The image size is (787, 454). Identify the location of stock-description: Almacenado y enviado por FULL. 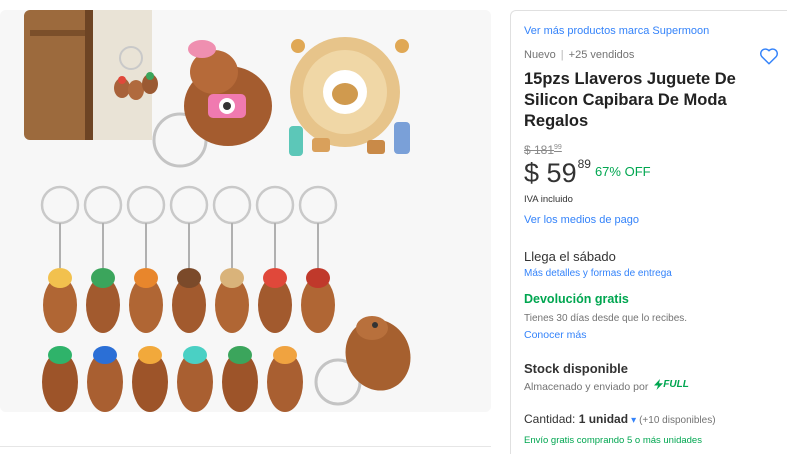
(606, 386).